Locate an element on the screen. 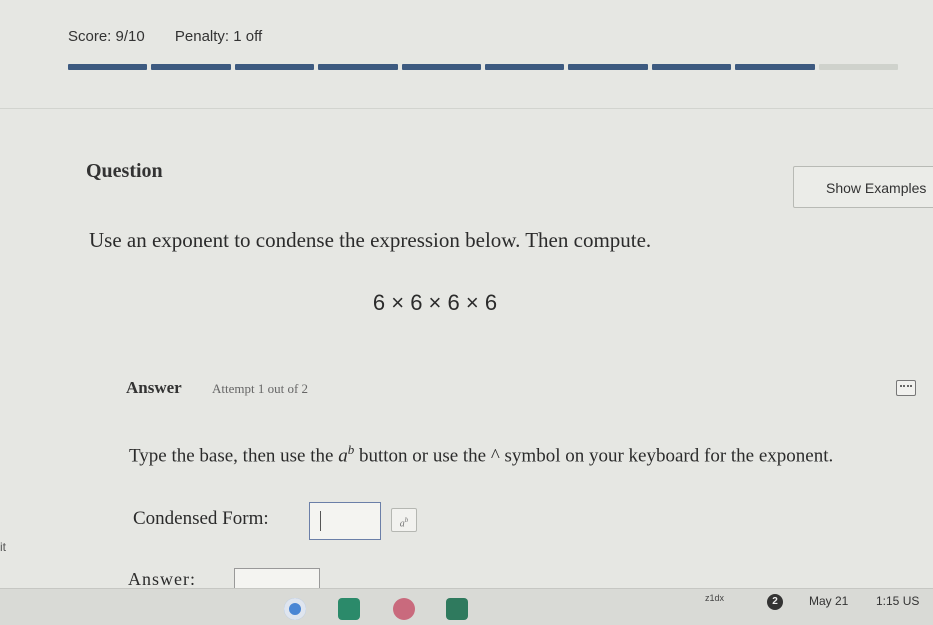 The height and width of the screenshot is (625, 933). math-expression: 6 × 6 × 6 × 6 is located at coordinates (435, 302).